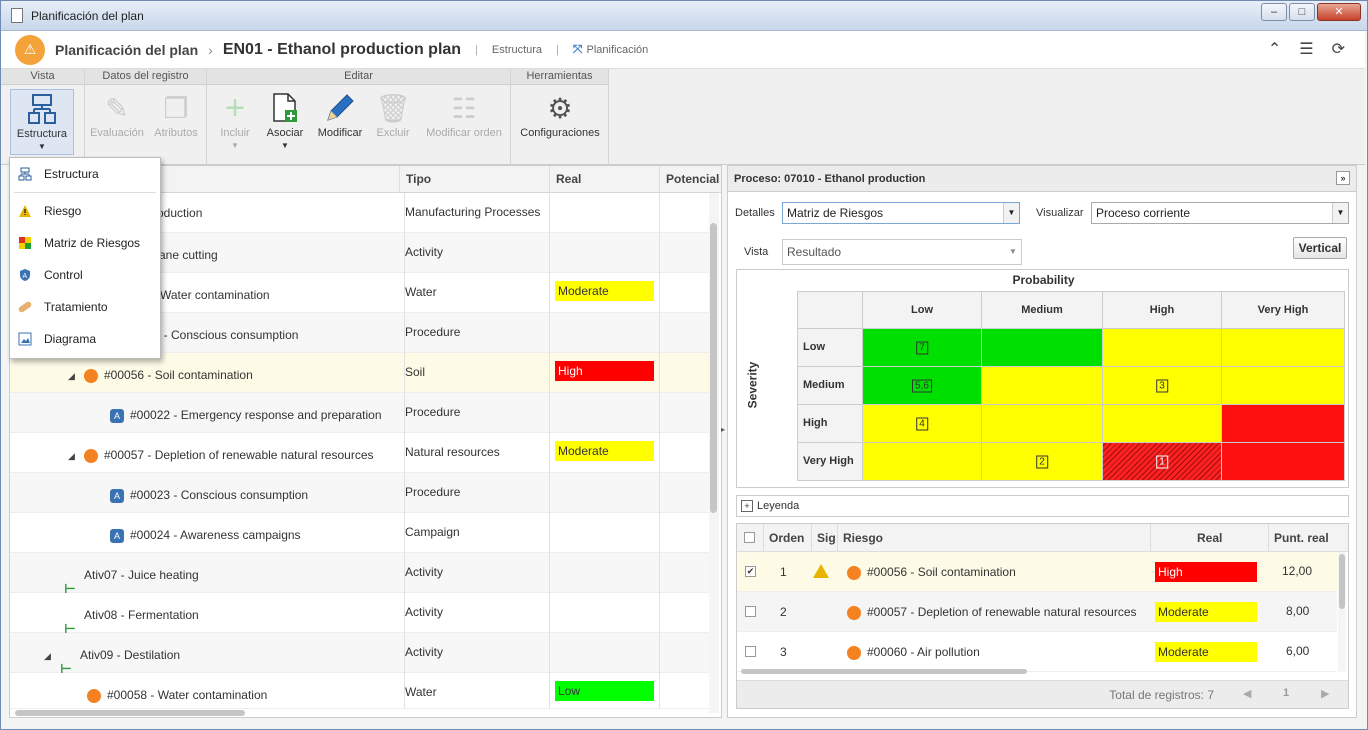  Describe the element at coordinates (750, 571) in the screenshot. I see `row-checkbox: ✔` at that location.